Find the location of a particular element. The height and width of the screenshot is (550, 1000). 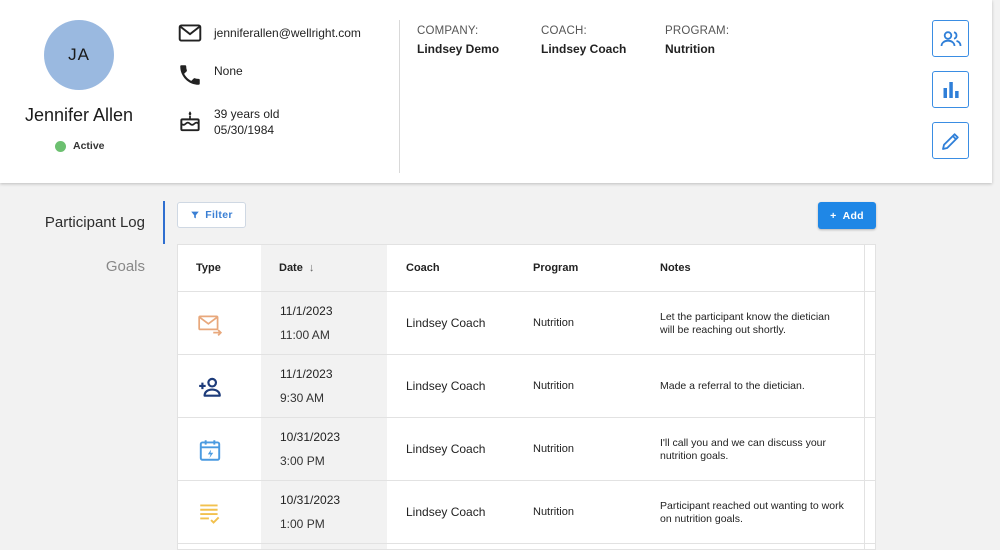

row-notes-line: nutrition goals. is located at coordinates (694, 456).